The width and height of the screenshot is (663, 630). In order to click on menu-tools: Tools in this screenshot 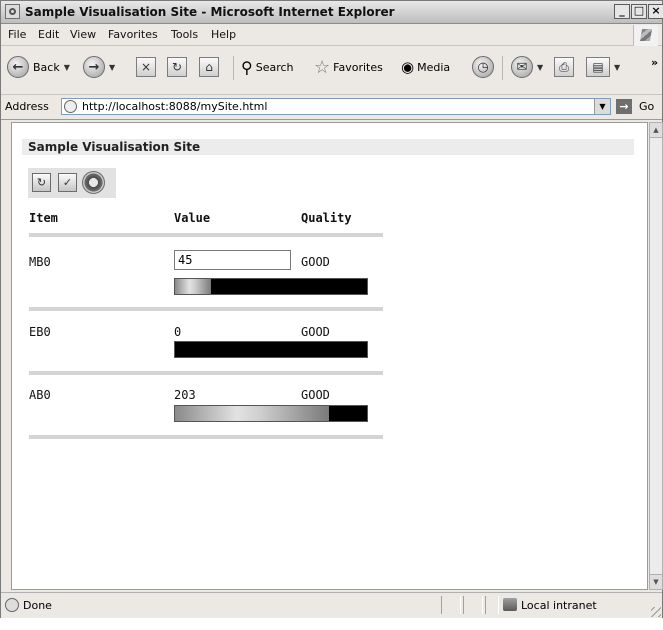, I will do `click(184, 34)`.